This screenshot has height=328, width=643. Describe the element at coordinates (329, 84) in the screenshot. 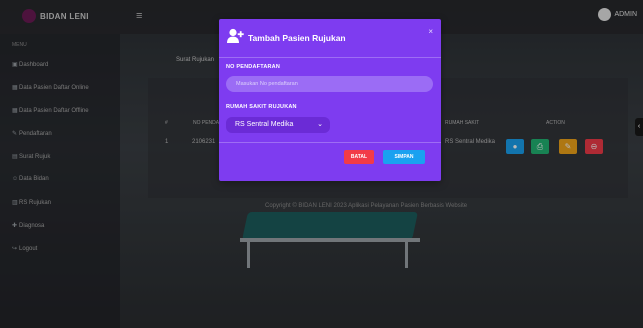

I see `no-pendaftaran-input: Masukan No pendaftaran` at that location.